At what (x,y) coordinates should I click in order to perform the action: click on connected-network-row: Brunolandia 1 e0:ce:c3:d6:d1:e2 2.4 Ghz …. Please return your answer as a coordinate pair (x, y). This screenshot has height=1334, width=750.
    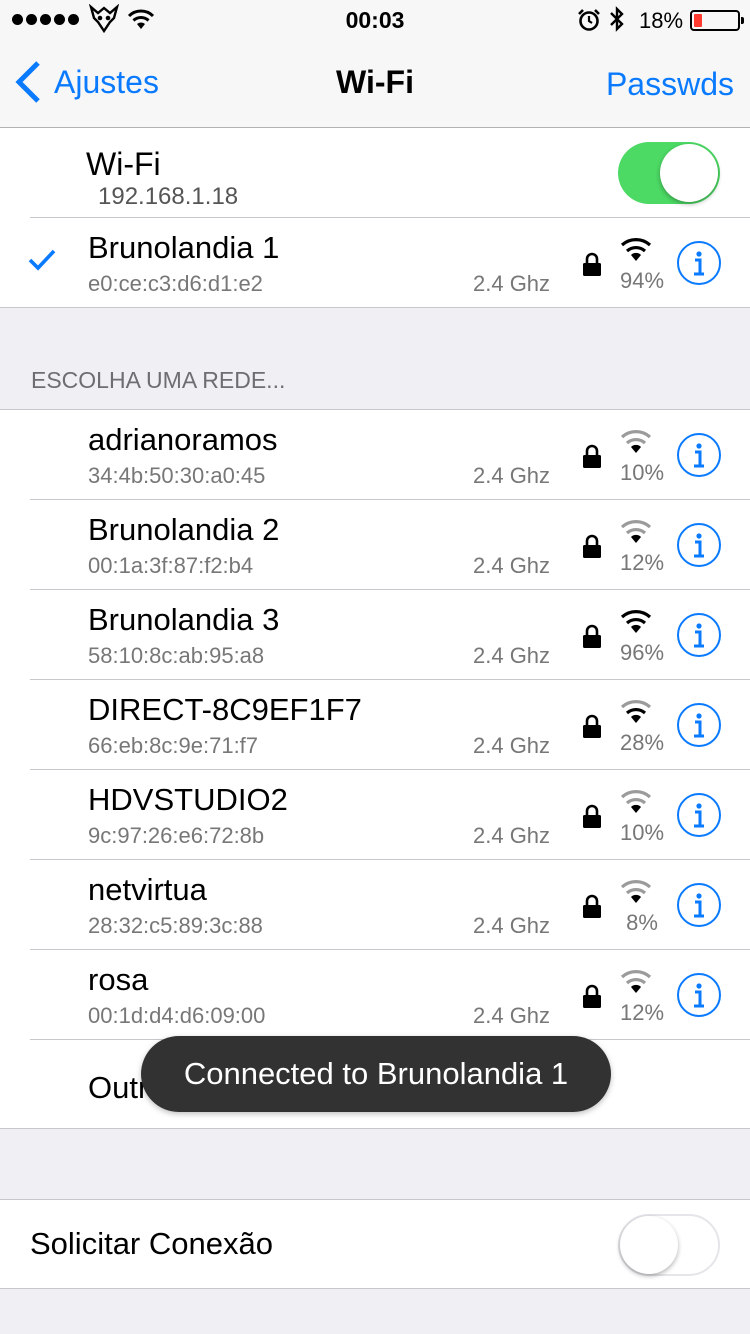
    Looking at the image, I should click on (375, 263).